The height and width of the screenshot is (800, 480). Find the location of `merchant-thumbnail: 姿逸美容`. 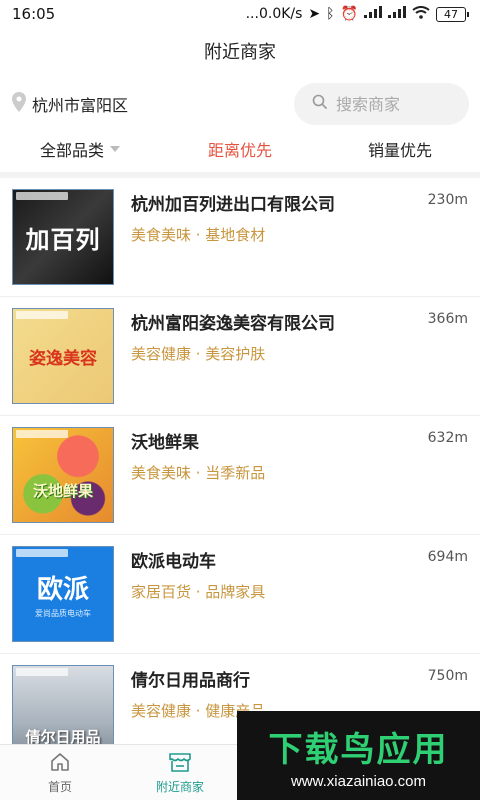

merchant-thumbnail: 姿逸美容 is located at coordinates (63, 356).